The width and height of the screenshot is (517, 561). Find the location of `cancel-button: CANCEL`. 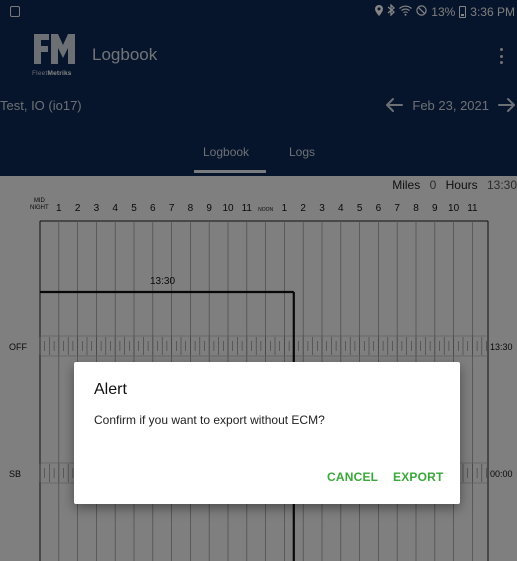

cancel-button: CANCEL is located at coordinates (352, 477).